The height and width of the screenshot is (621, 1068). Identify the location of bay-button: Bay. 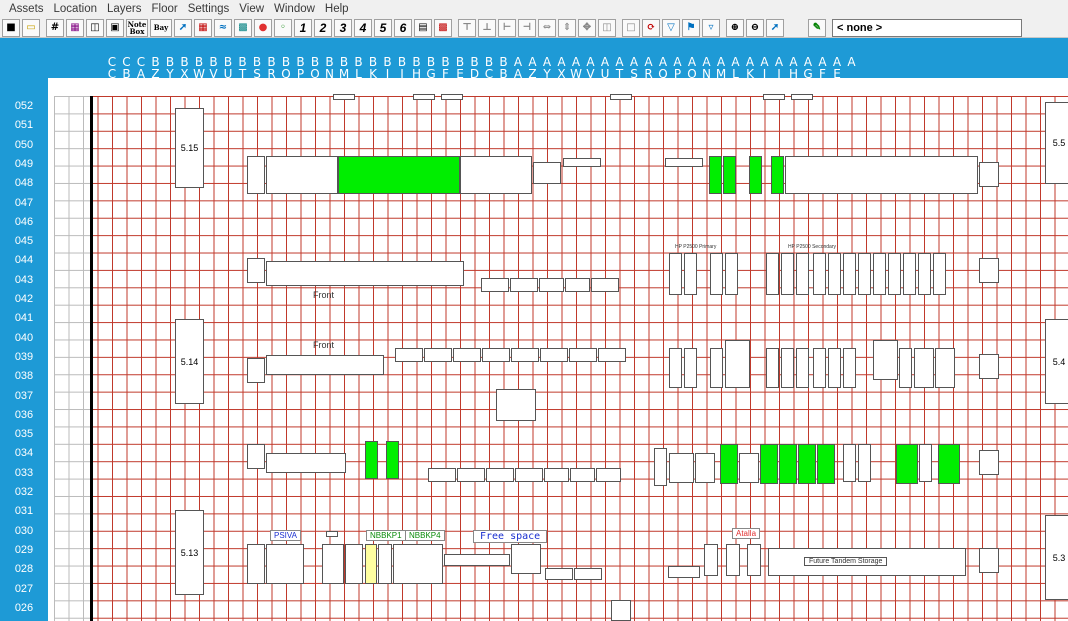
(161, 27).